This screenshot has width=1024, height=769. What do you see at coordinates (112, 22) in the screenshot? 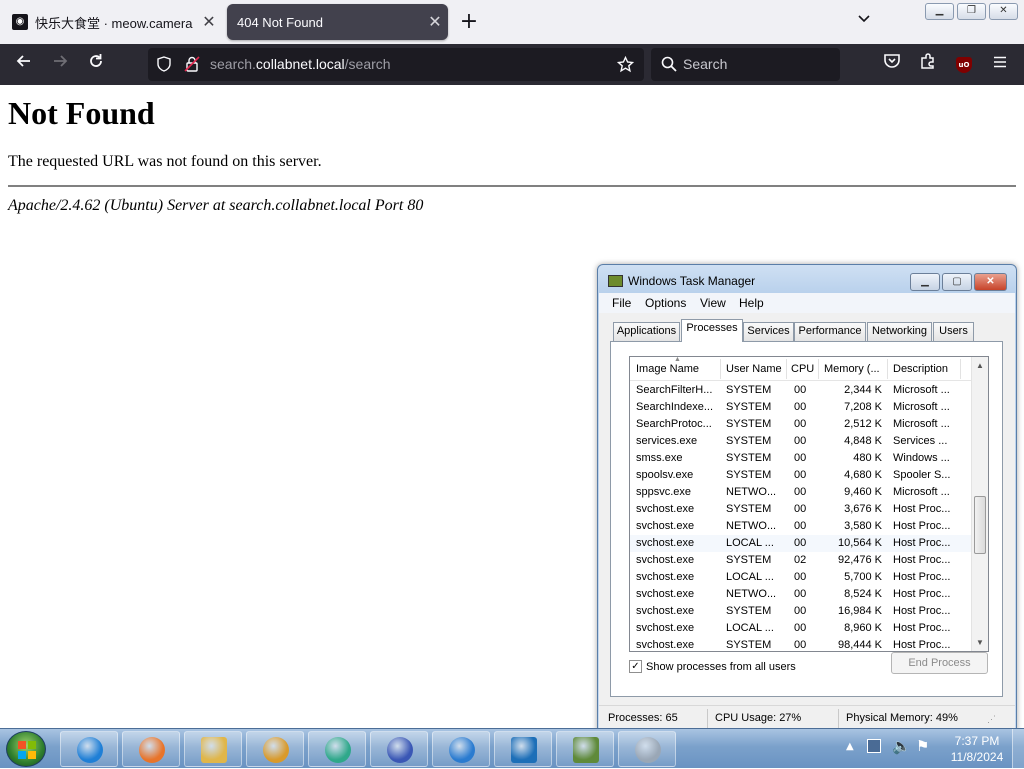
I see `tab-meow-camera: ◉ 快乐大食堂 · meow.camera ✕` at bounding box center [112, 22].